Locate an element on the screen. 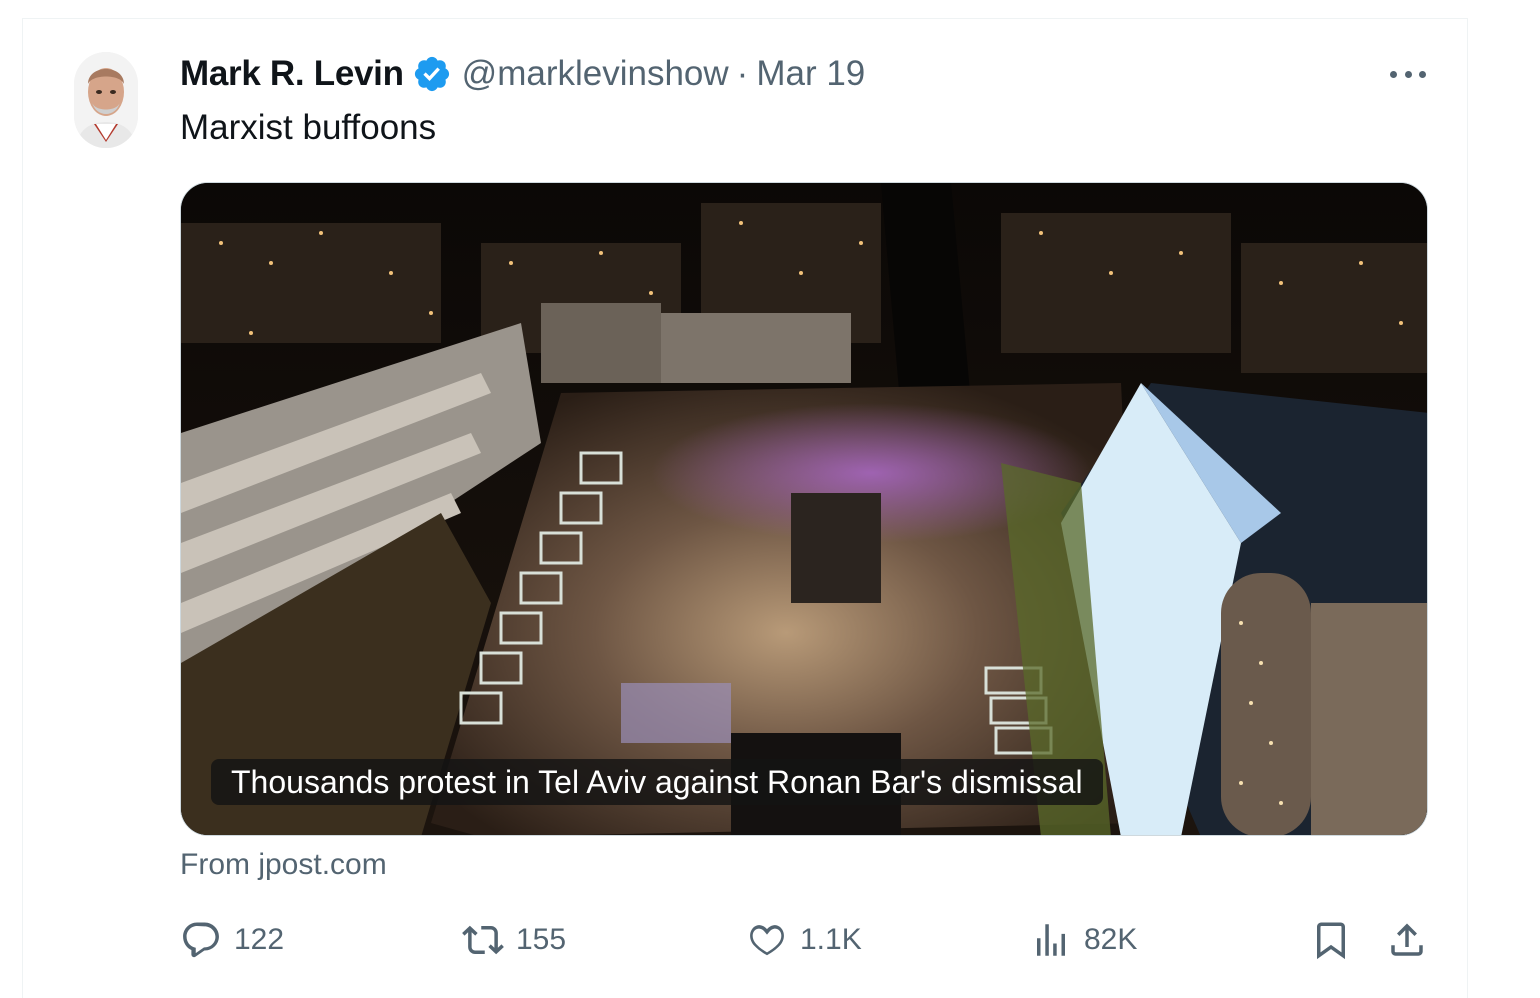 The height and width of the screenshot is (998, 1540). reply-count: 122 is located at coordinates (259, 939).